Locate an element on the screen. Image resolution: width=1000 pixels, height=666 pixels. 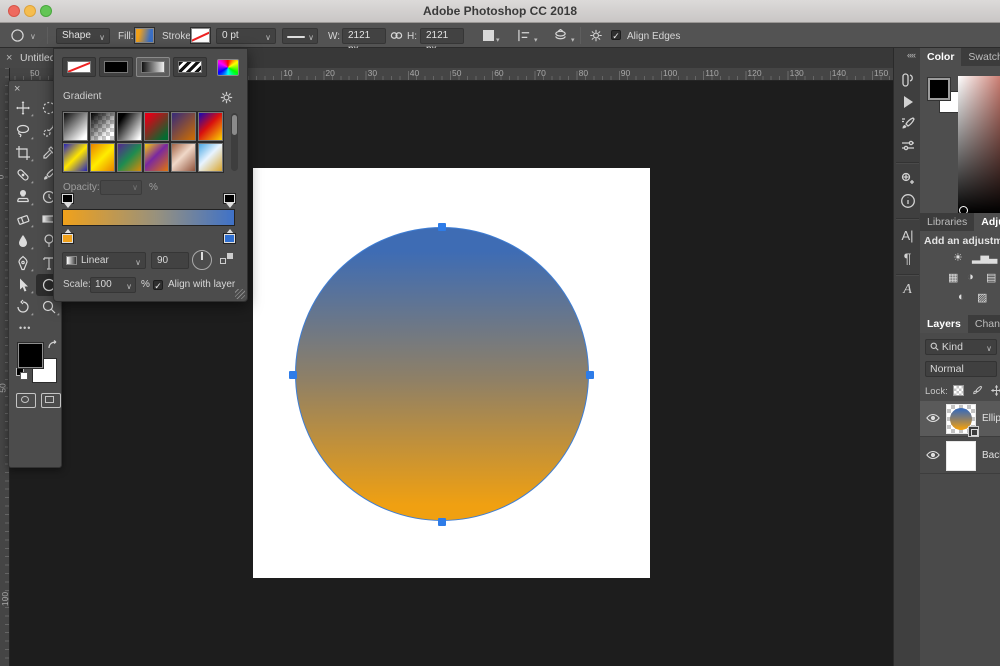
healing-brush-tool is located at coordinates (23, 175).